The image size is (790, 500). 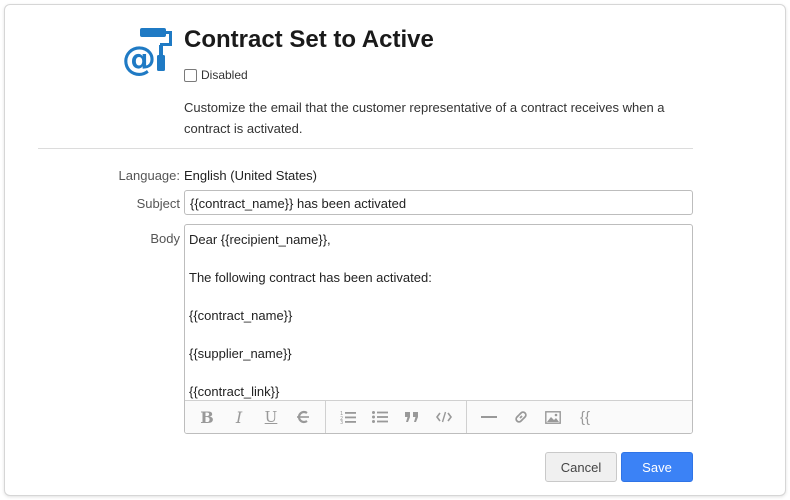 What do you see at coordinates (309, 39) in the screenshot?
I see `page-title: Contract Set to Active` at bounding box center [309, 39].